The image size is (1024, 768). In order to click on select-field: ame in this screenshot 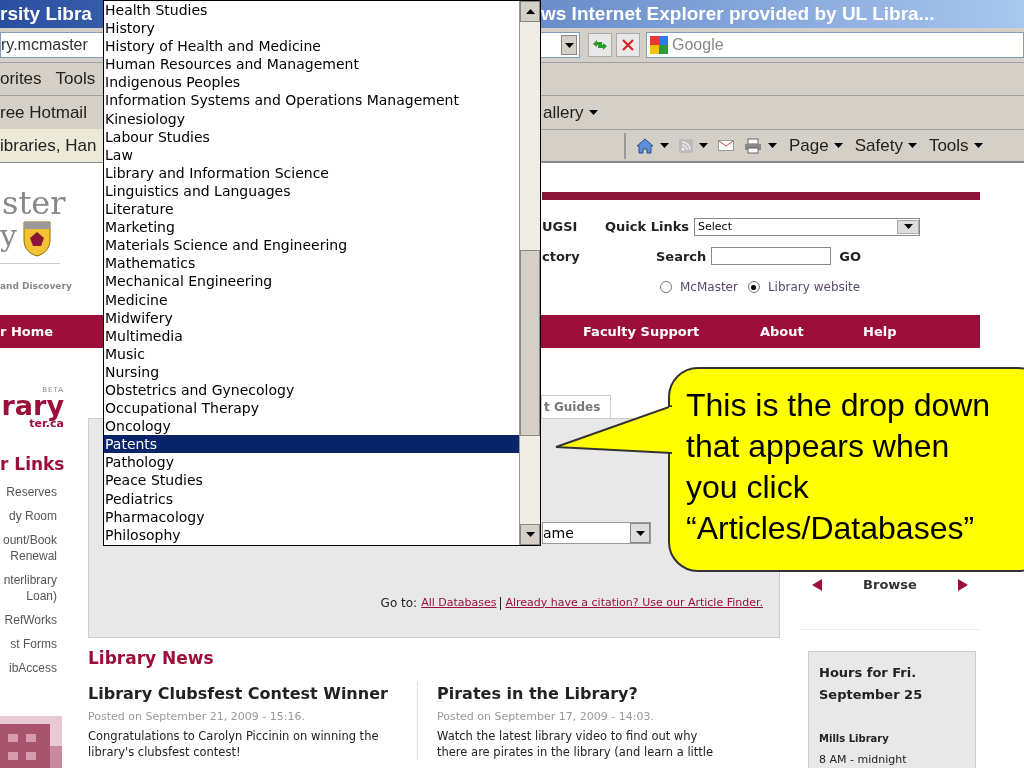, I will do `click(596, 533)`.